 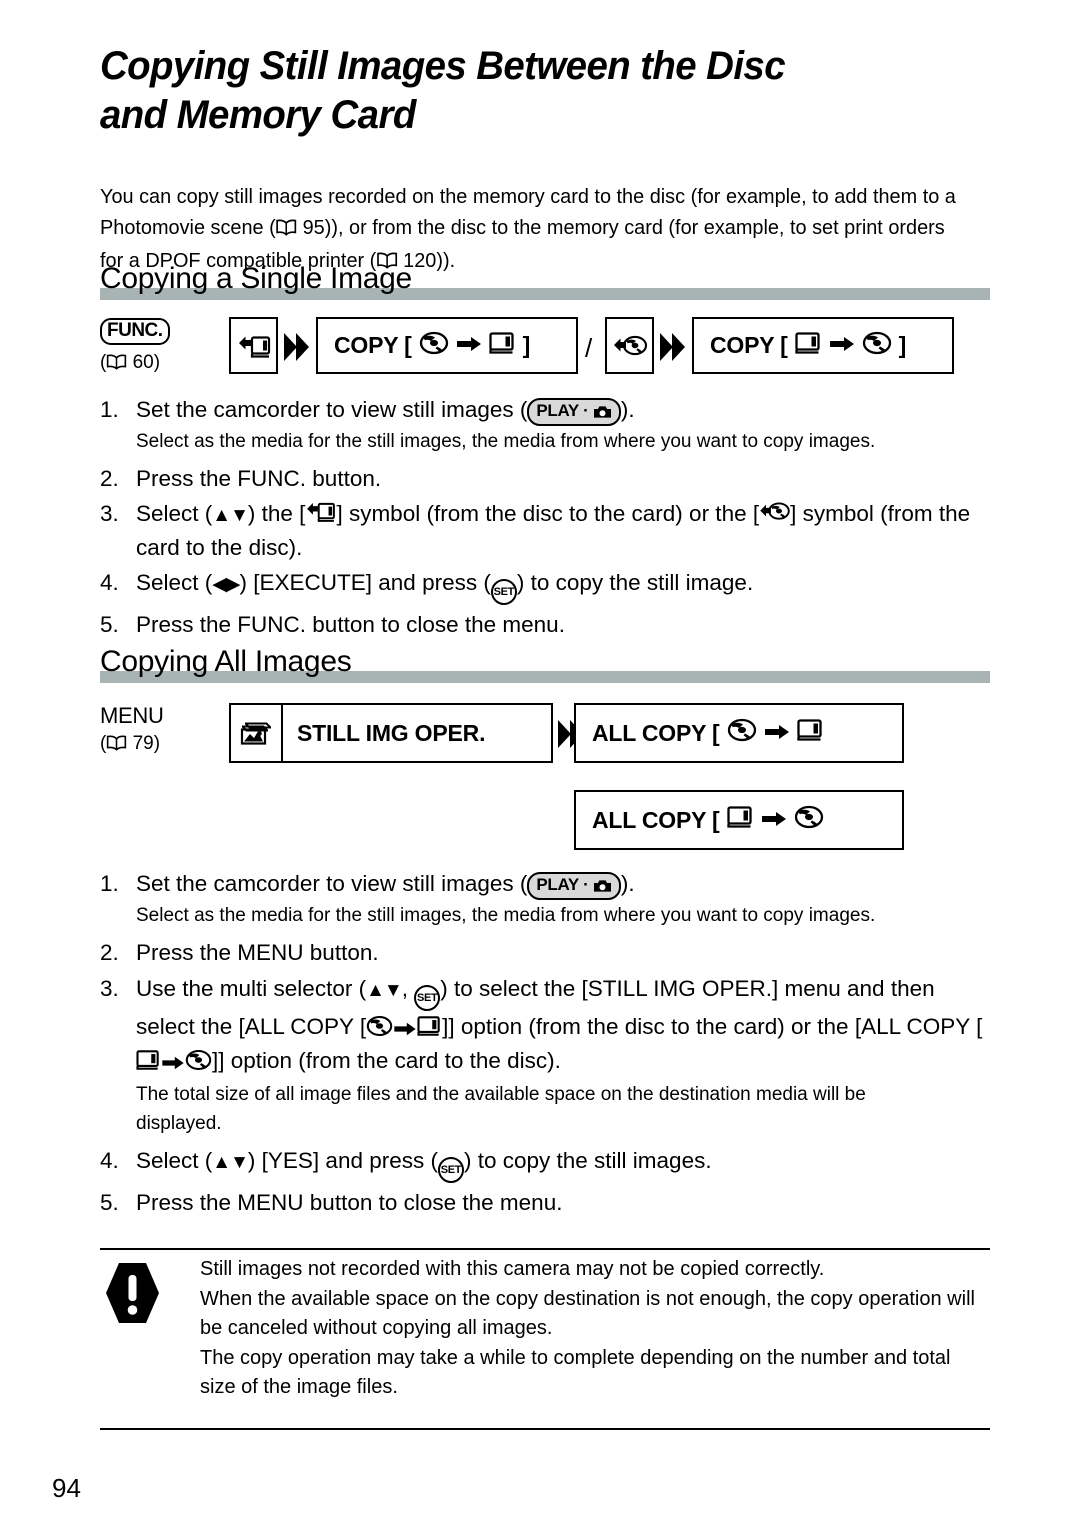 I want to click on menu-box-still-img-oper: STILL IMG OPER., so click(x=391, y=733).